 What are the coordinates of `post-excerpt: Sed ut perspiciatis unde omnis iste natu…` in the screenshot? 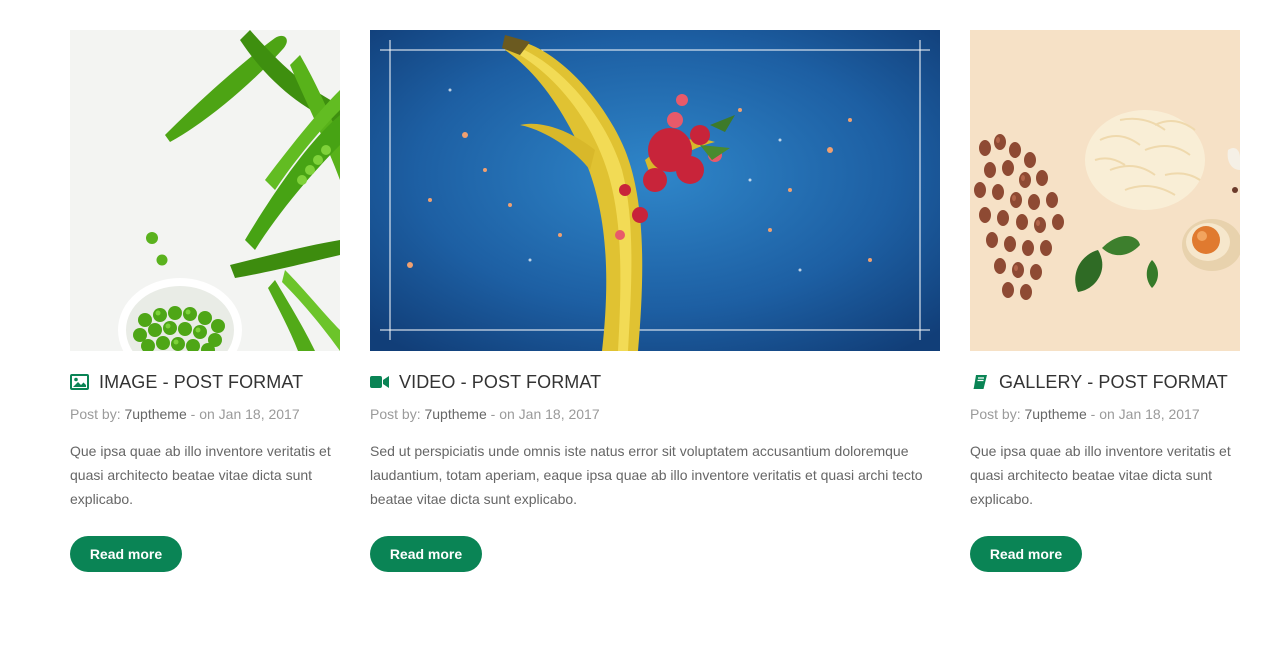 It's located at (646, 475).